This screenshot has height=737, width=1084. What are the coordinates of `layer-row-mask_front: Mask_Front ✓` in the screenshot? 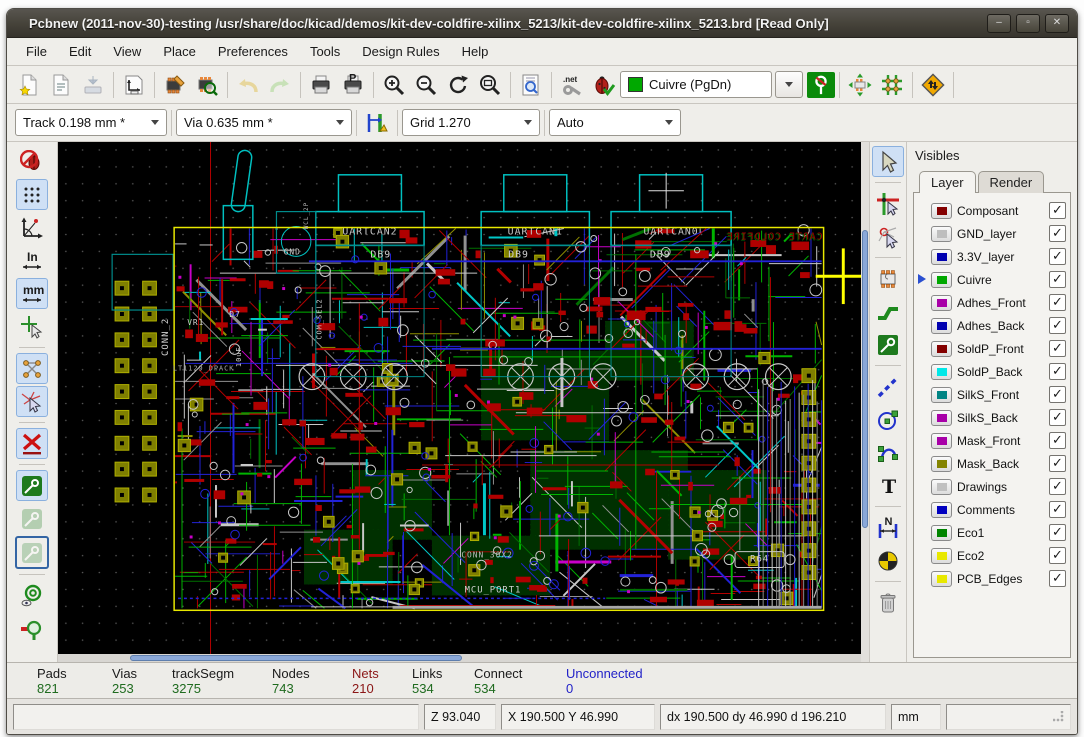 It's located at (992, 440).